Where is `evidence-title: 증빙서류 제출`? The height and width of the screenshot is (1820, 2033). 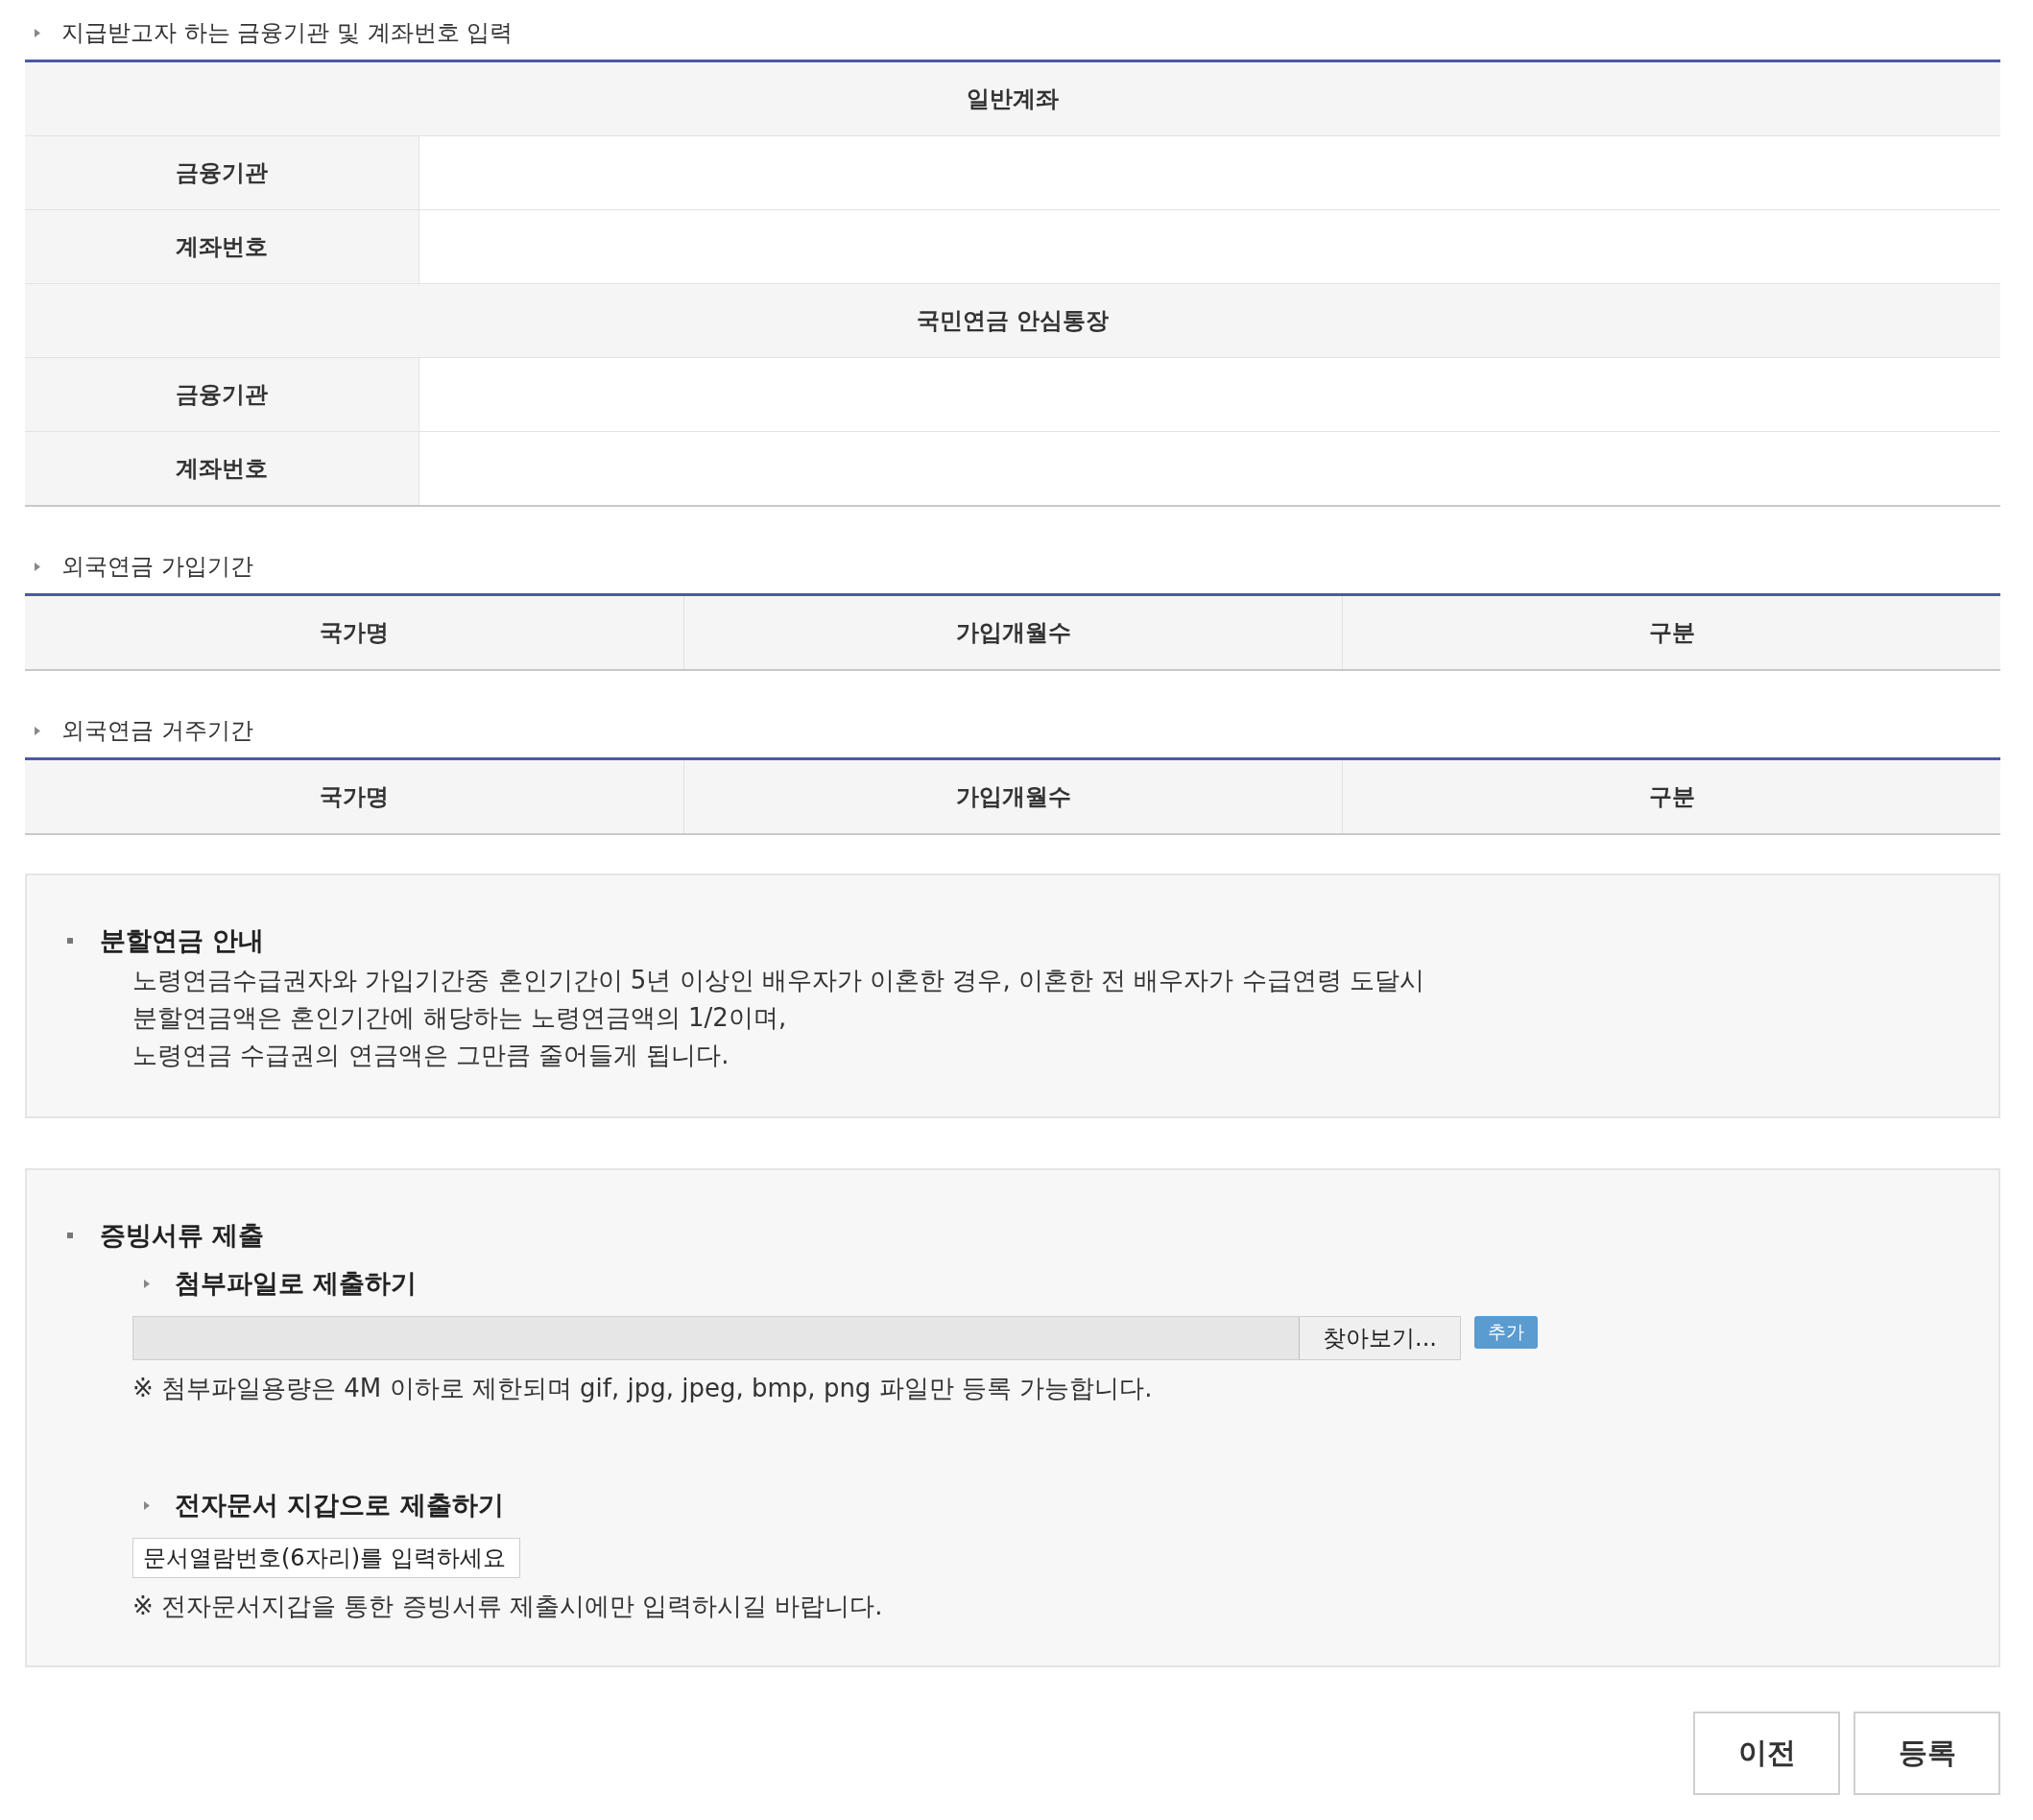
evidence-title: 증빙서류 제출 is located at coordinates (182, 1235).